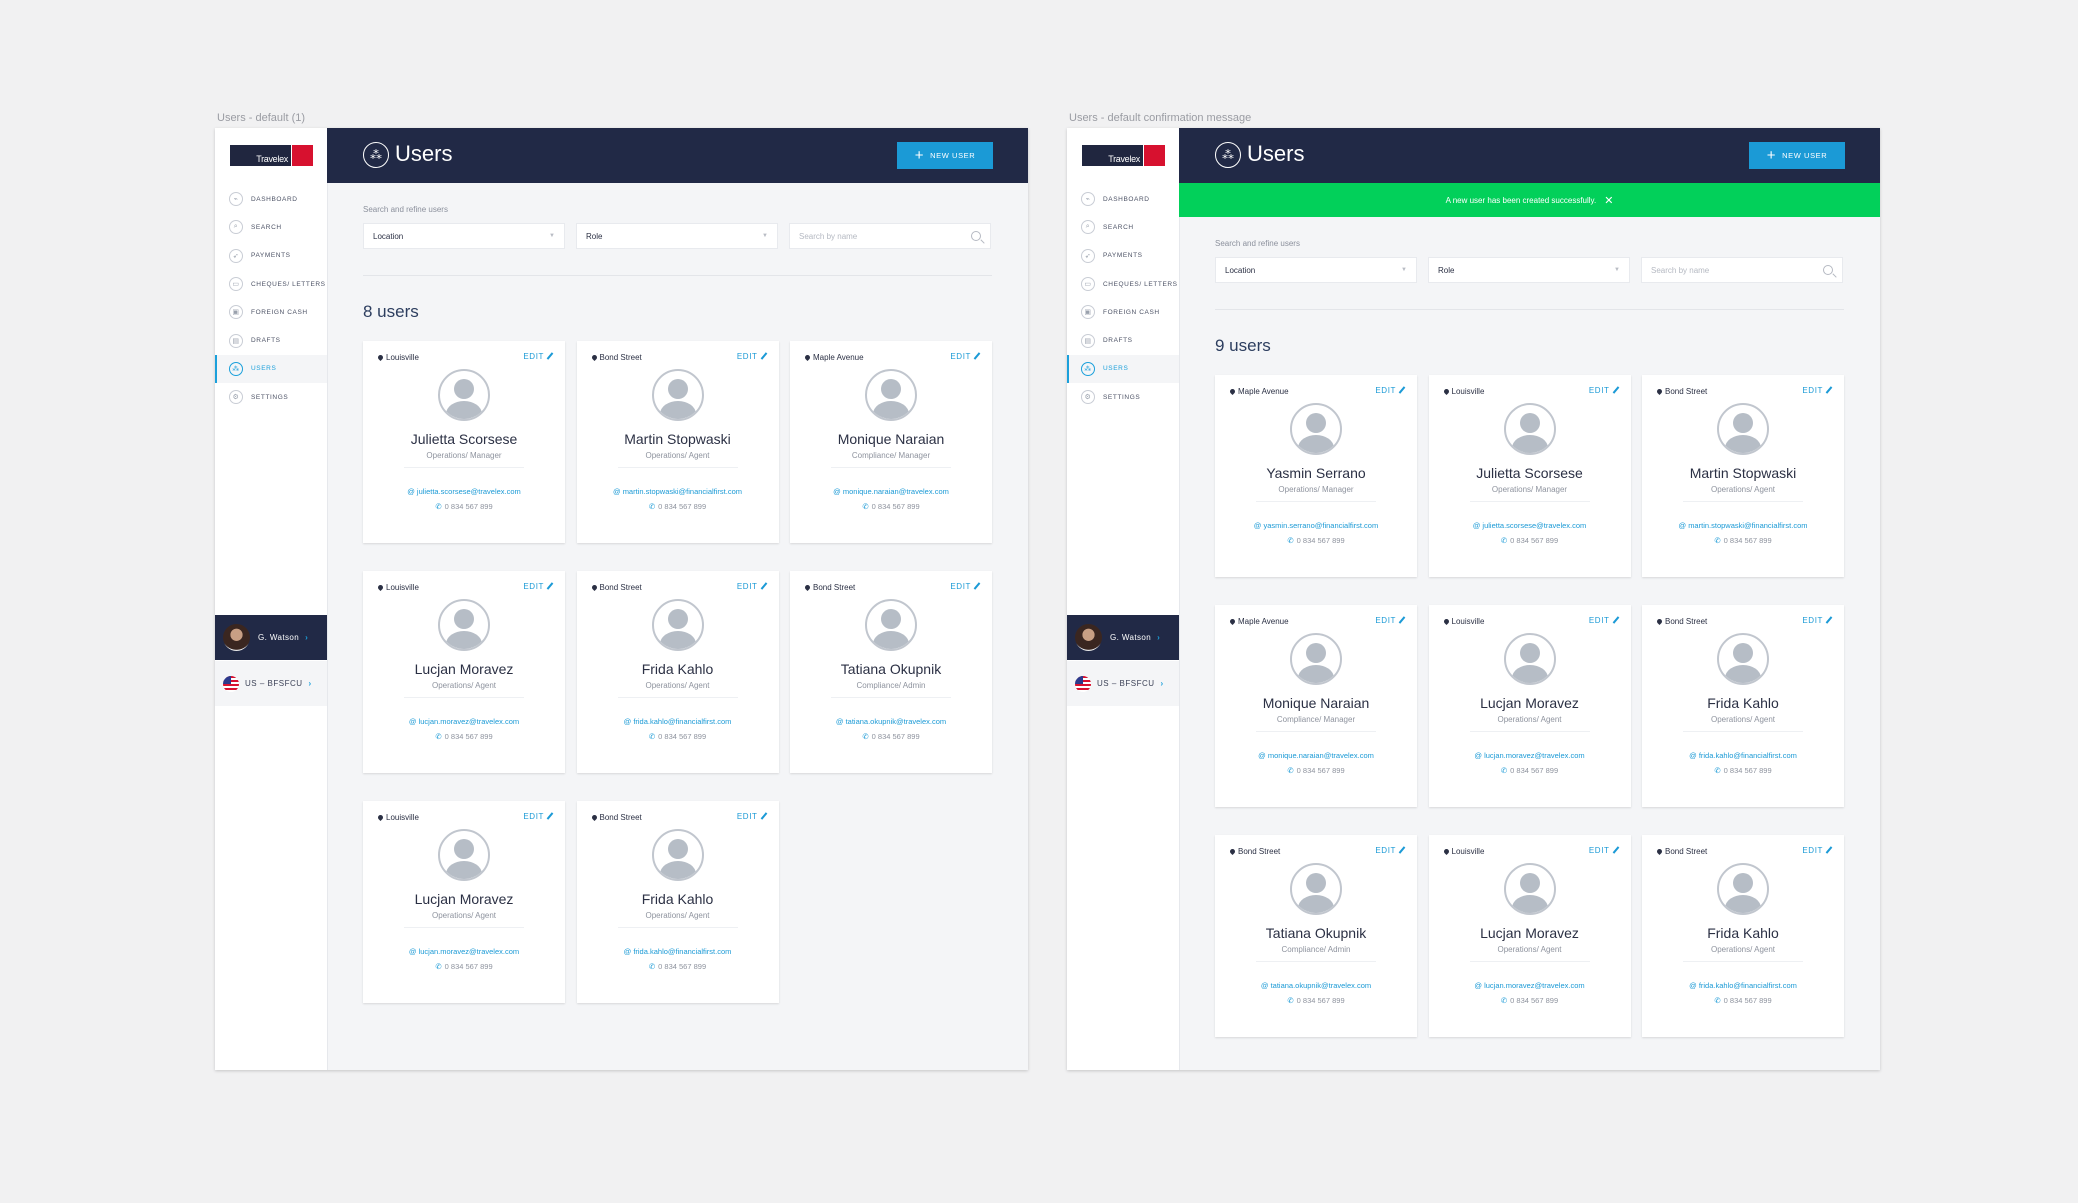  What do you see at coordinates (464, 899) in the screenshot?
I see `user-name: Lucjan Moravez` at bounding box center [464, 899].